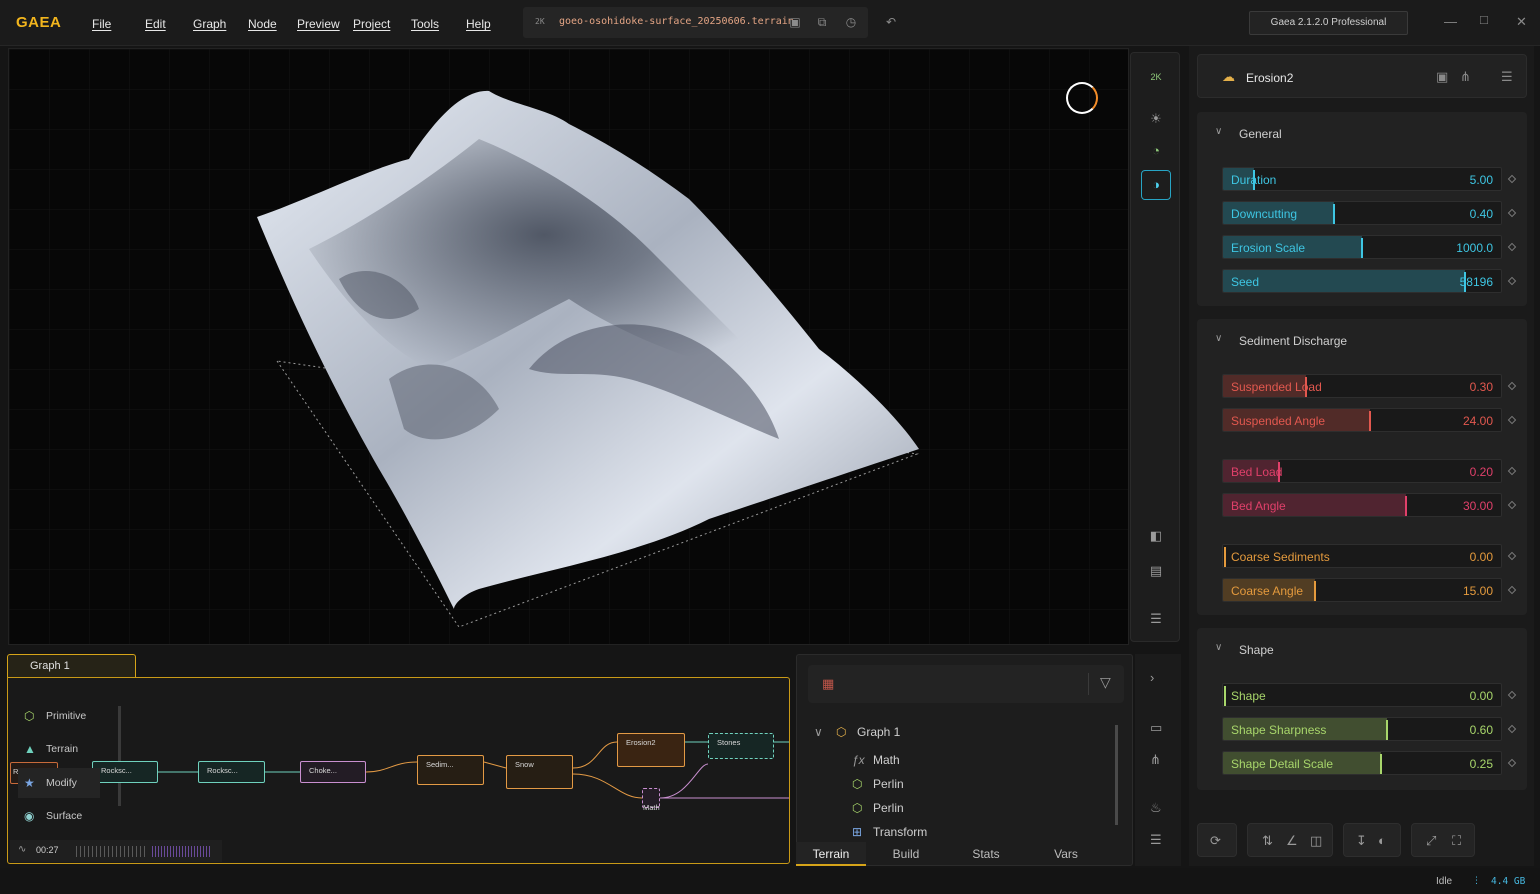 Image resolution: width=1540 pixels, height=894 pixels. What do you see at coordinates (1481, 730) in the screenshot?
I see `param-value: 0.60` at bounding box center [1481, 730].